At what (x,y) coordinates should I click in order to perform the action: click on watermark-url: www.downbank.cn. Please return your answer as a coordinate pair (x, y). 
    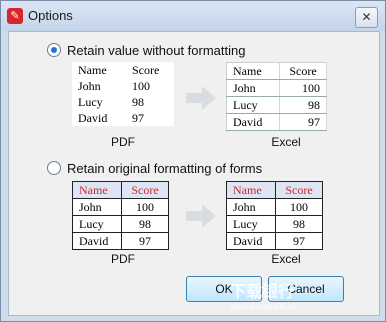
    Looking at the image, I should click on (263, 306).